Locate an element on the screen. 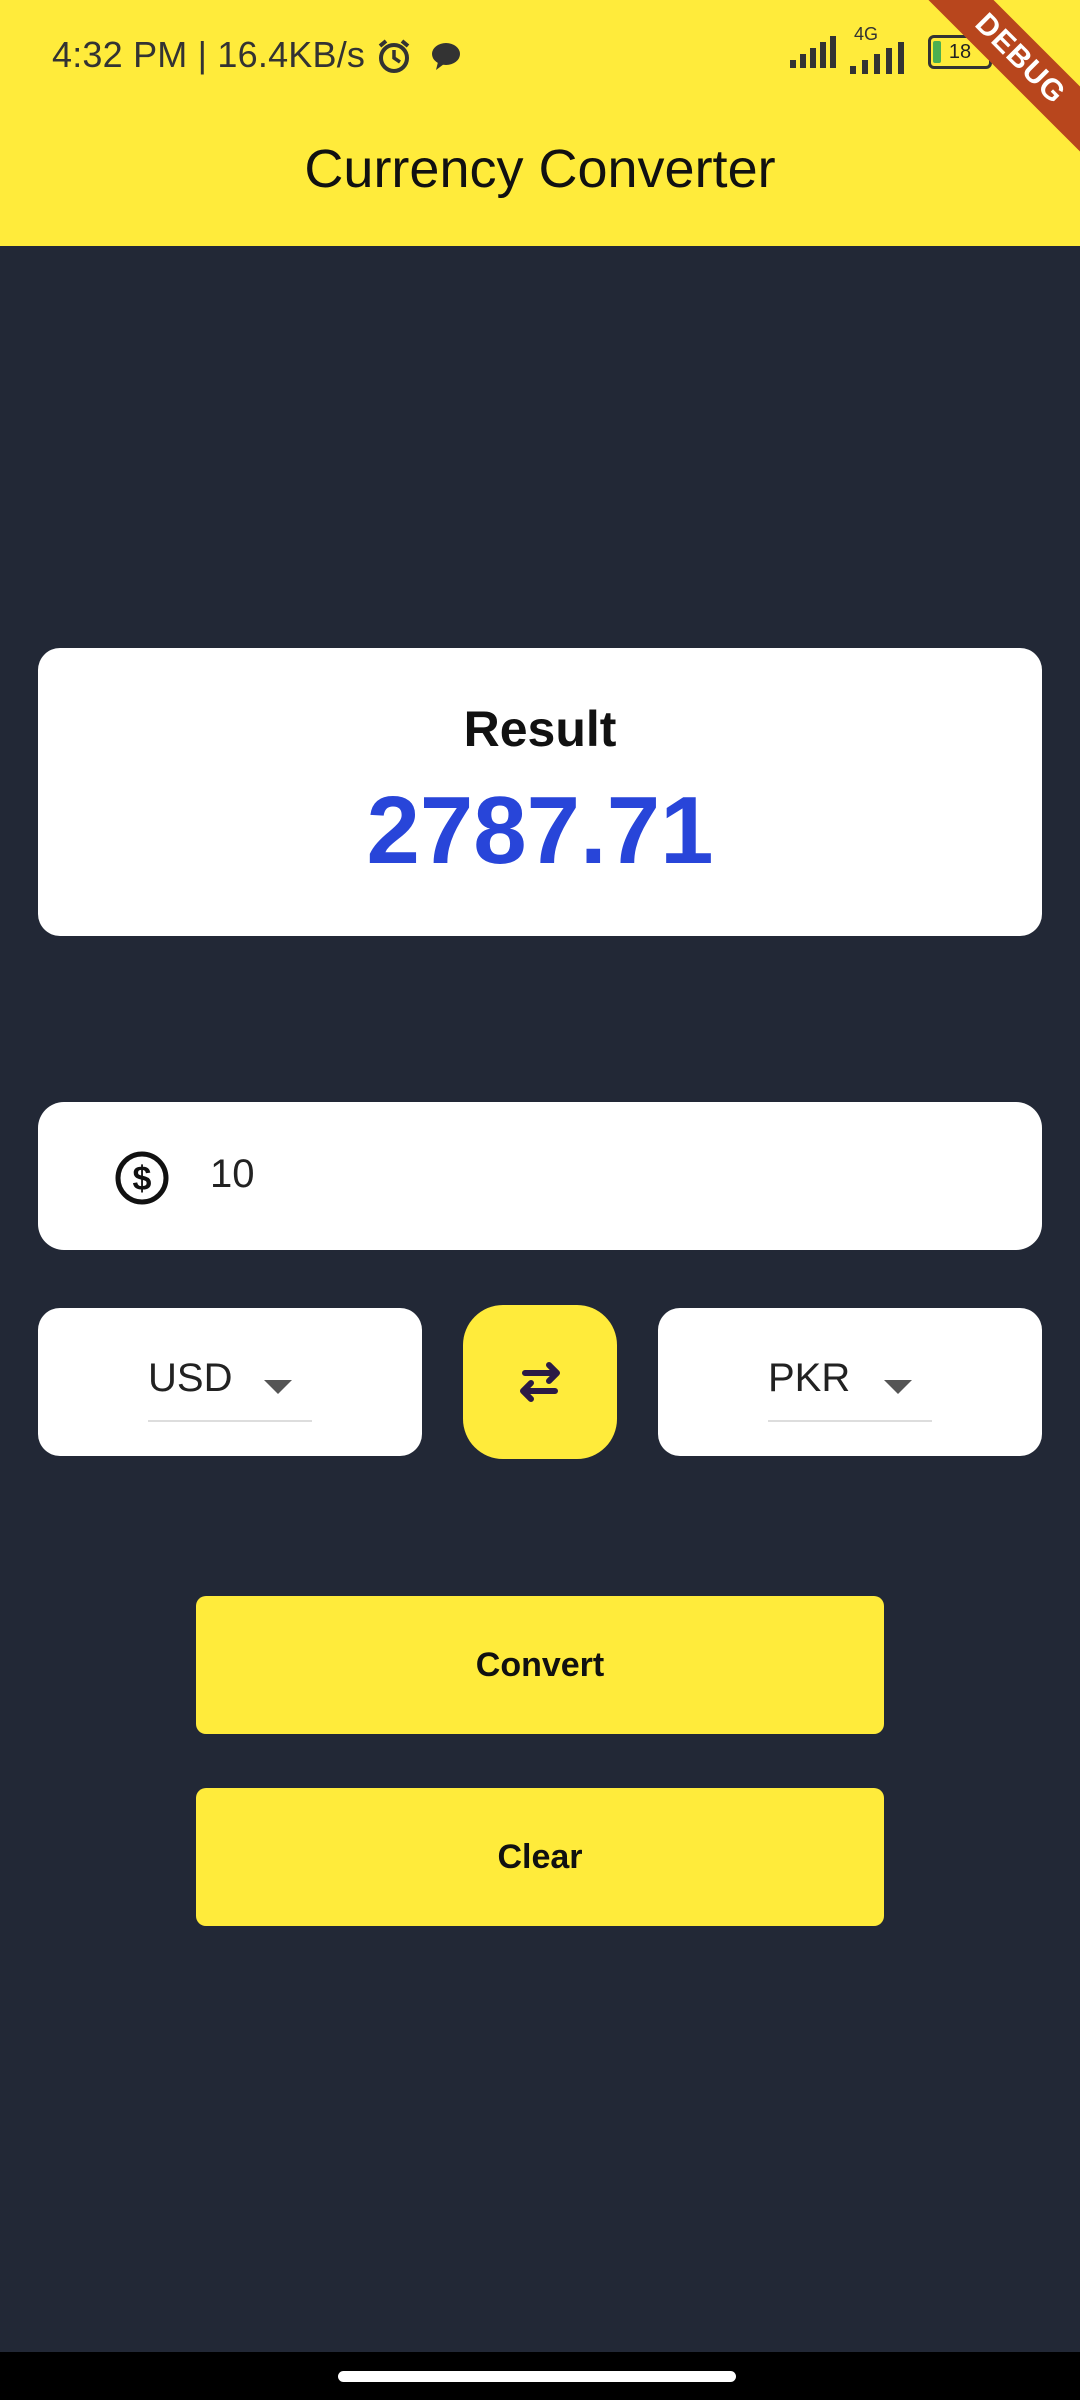 This screenshot has width=1080, height=2400. result-value: 2787.71 is located at coordinates (540, 830).